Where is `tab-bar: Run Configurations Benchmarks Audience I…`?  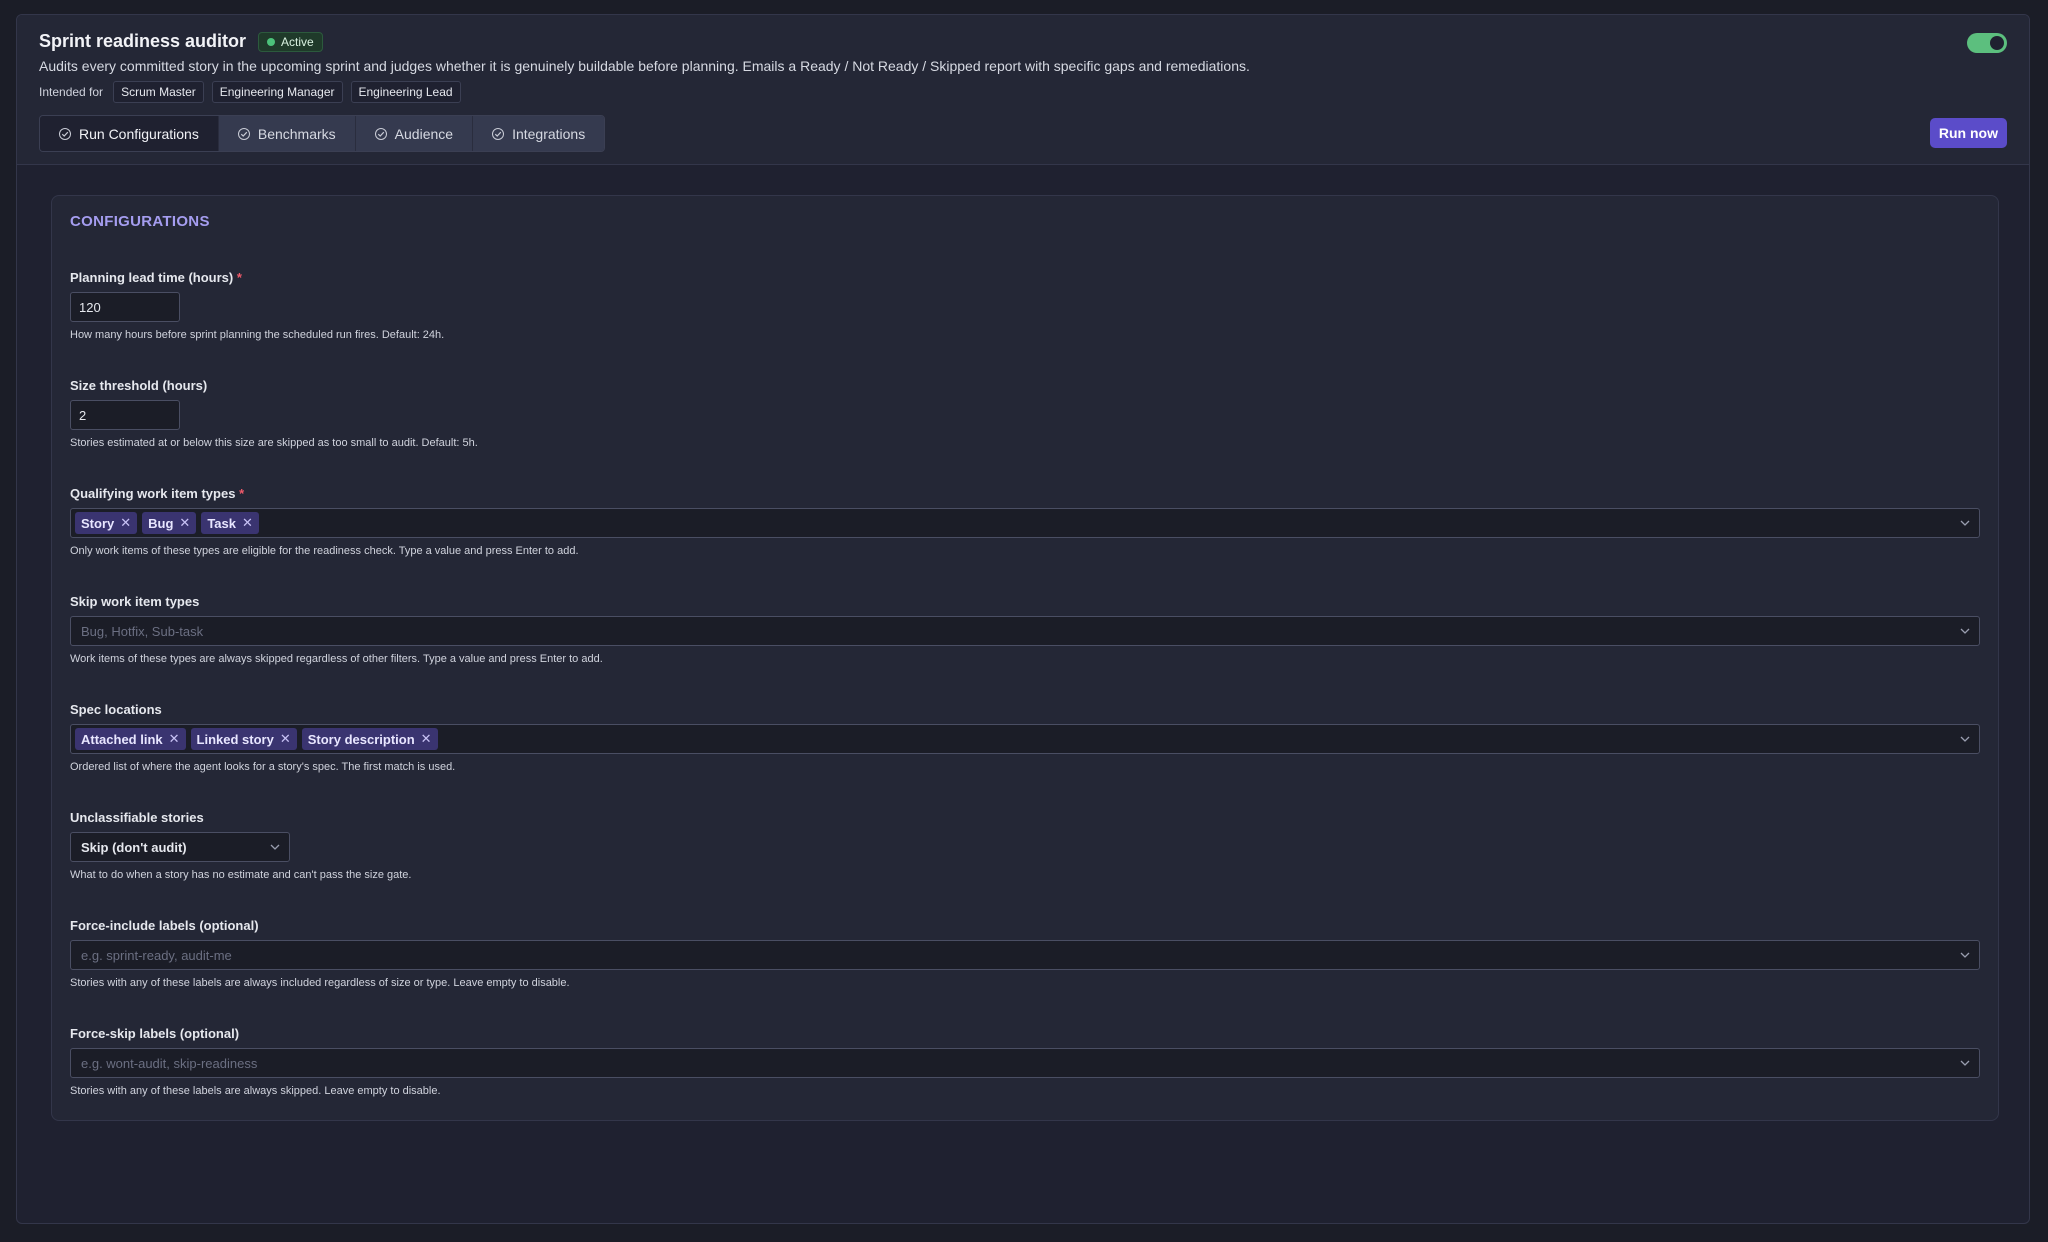 tab-bar: Run Configurations Benchmarks Audience I… is located at coordinates (322, 133).